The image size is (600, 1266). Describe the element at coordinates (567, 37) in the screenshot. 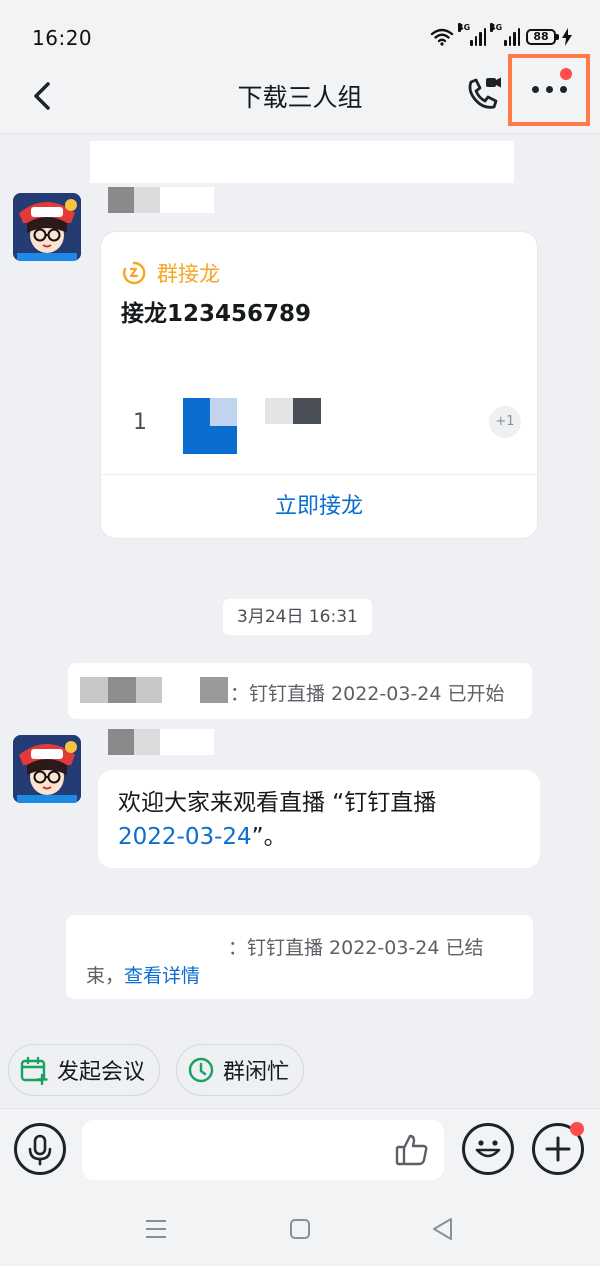

I see `charging-icon` at that location.